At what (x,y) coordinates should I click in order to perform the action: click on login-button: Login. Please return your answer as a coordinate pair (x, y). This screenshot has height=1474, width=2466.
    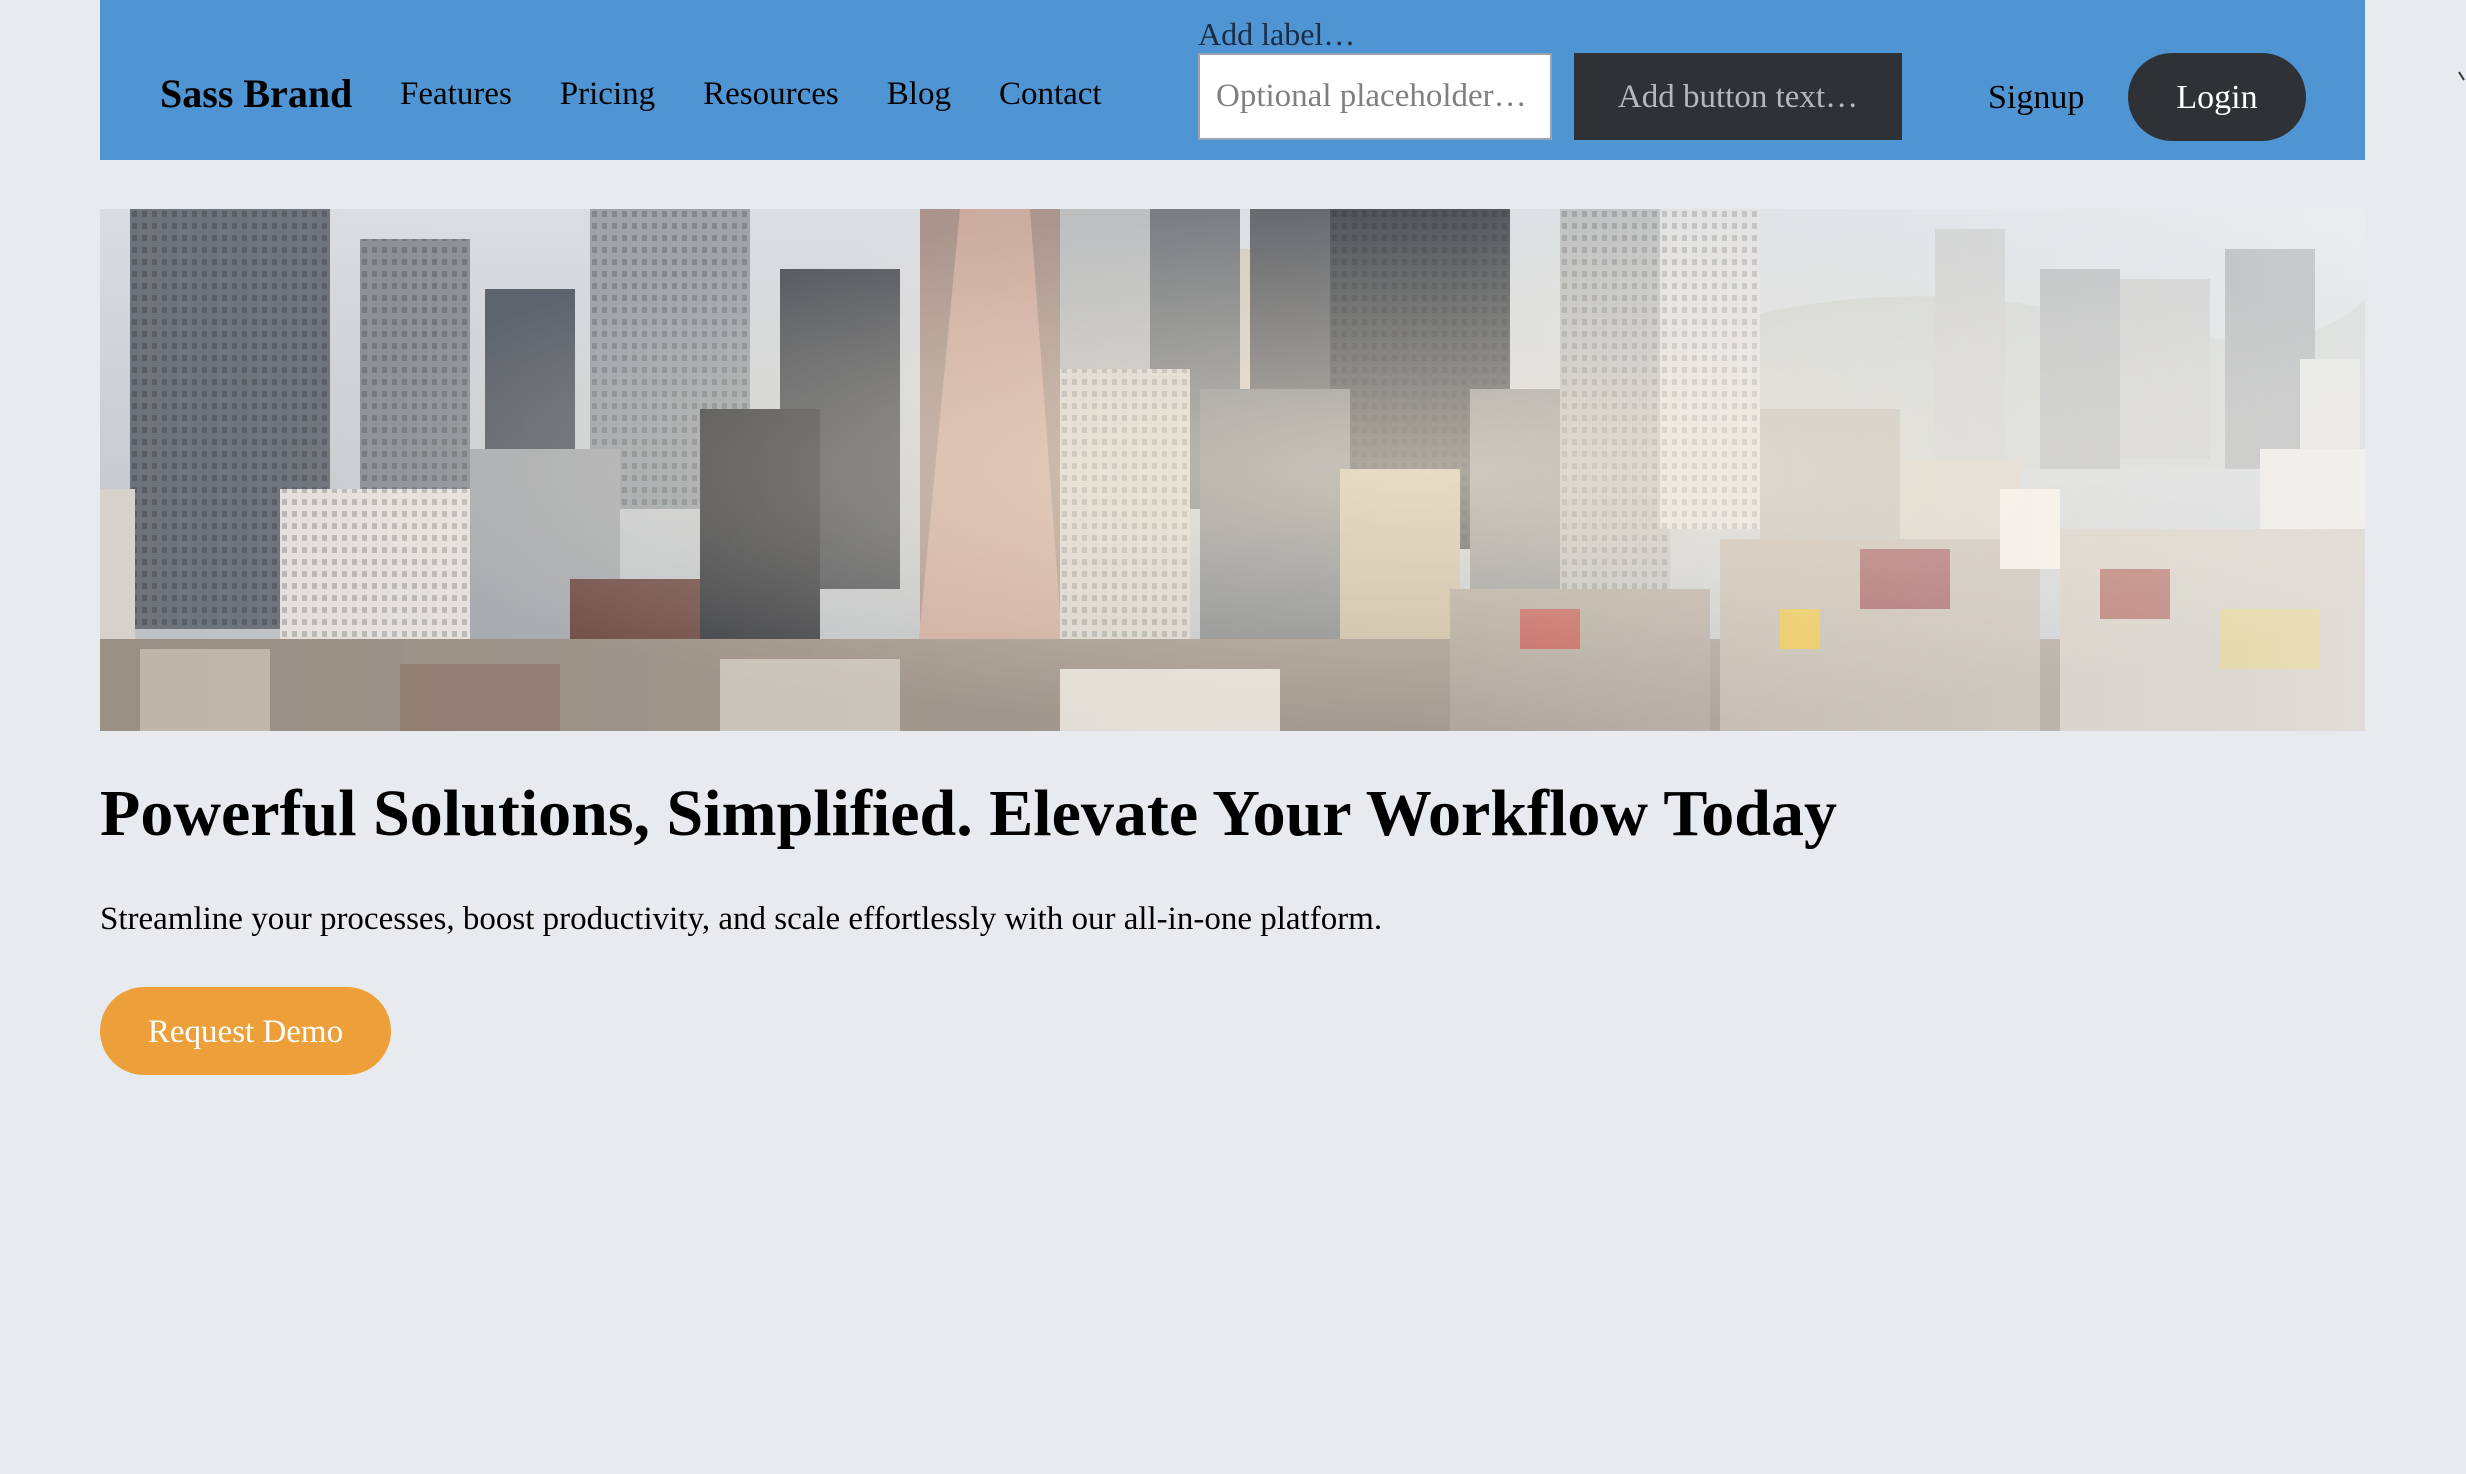
    Looking at the image, I should click on (2217, 97).